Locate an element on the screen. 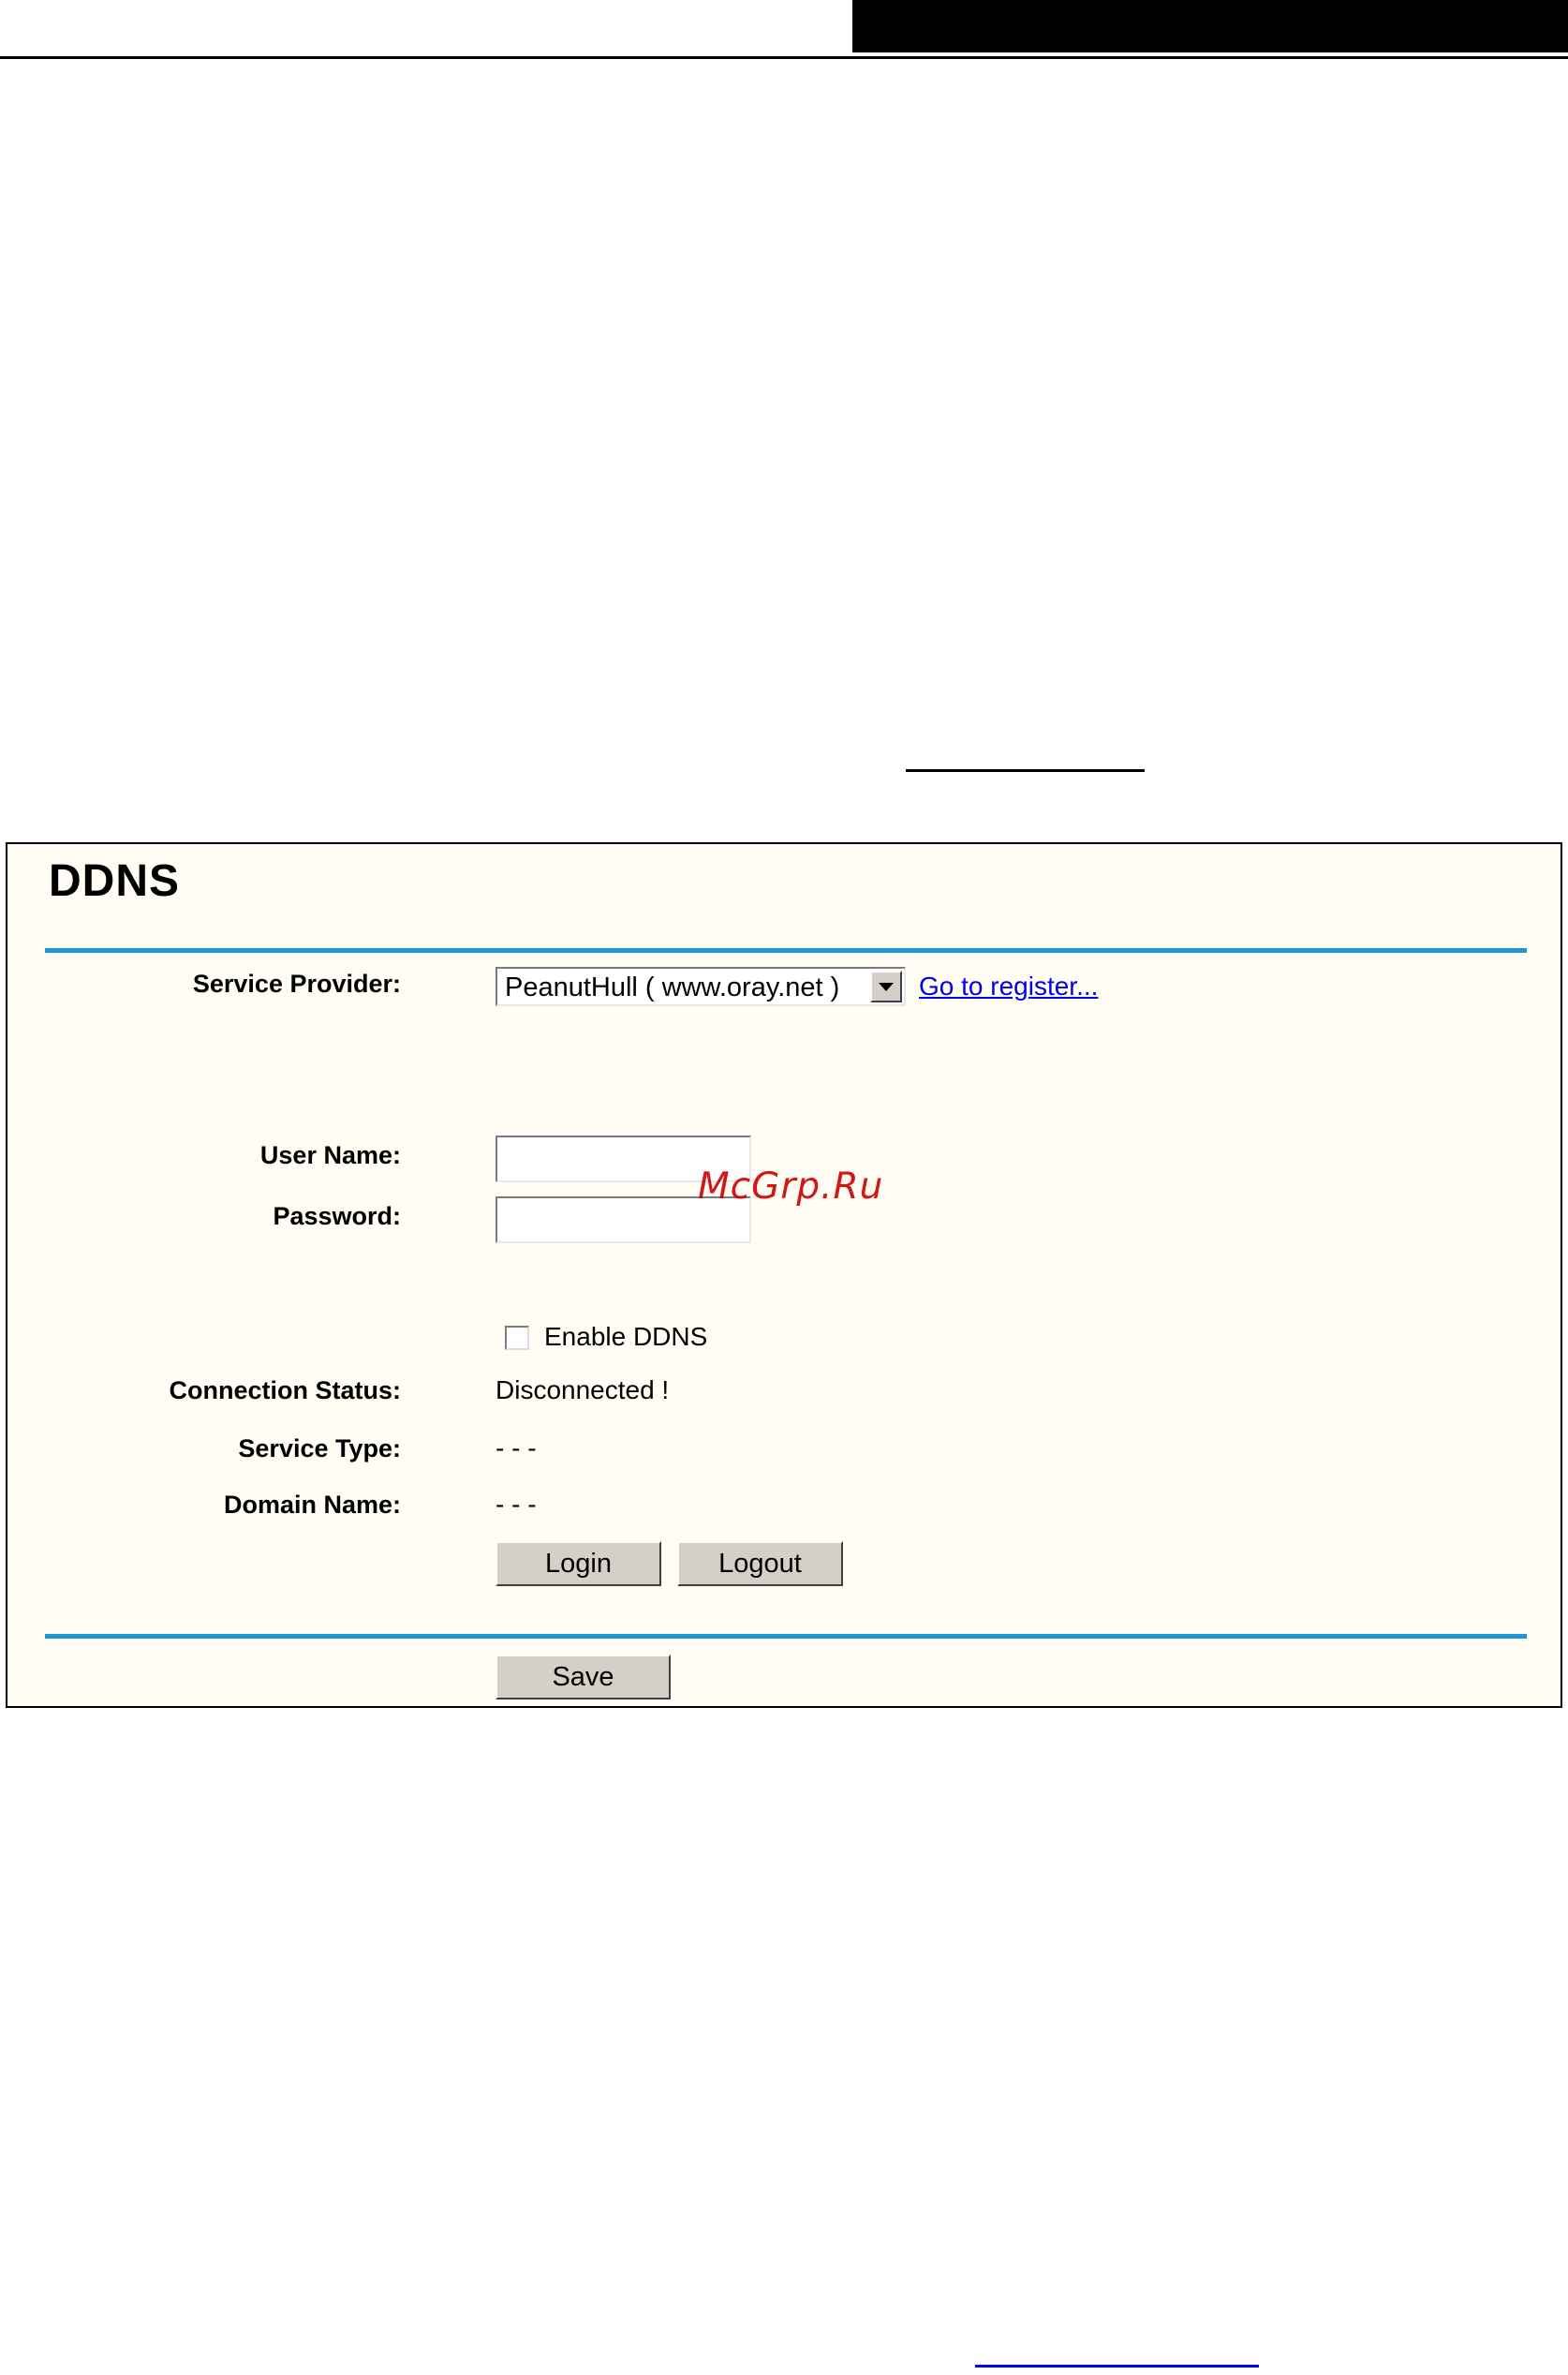 The image size is (1568, 2375). user-name-label: User Name: is located at coordinates (330, 1155).